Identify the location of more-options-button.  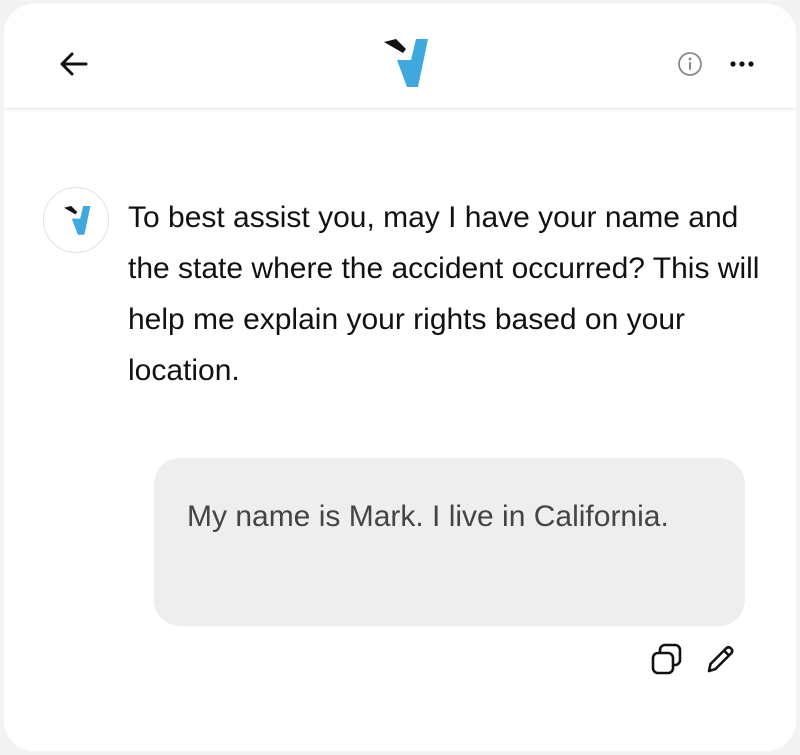
(743, 64).